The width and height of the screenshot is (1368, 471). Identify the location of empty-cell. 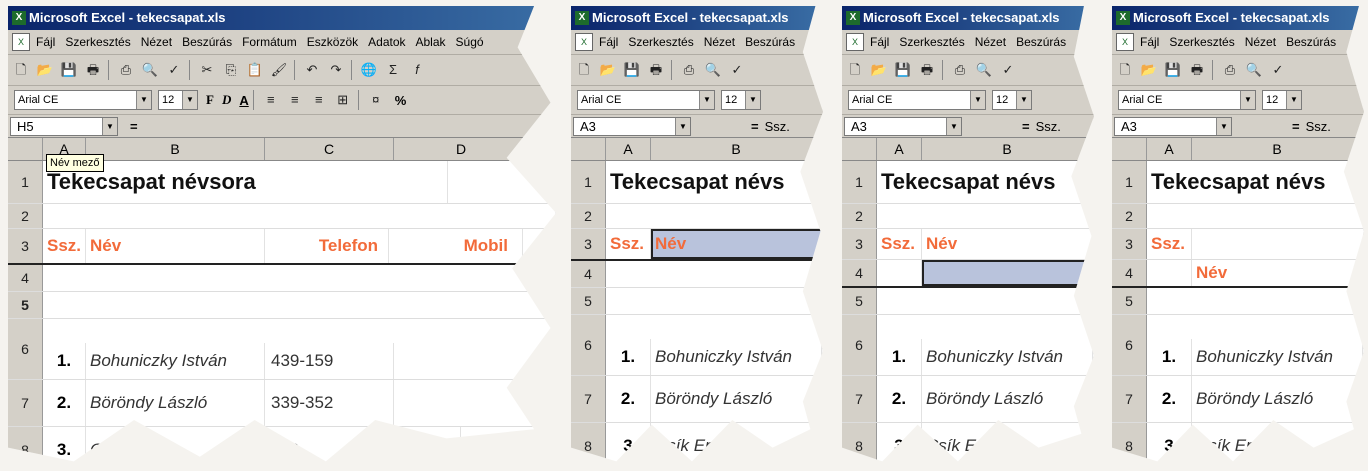
(899, 273).